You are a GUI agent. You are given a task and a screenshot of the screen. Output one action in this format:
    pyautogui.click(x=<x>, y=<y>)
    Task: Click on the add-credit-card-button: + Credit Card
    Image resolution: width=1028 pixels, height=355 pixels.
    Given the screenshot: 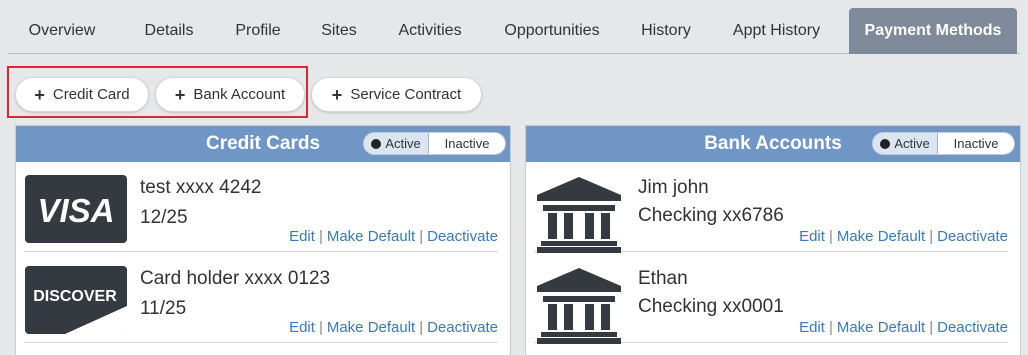 What is the action you would take?
    pyautogui.click(x=82, y=94)
    